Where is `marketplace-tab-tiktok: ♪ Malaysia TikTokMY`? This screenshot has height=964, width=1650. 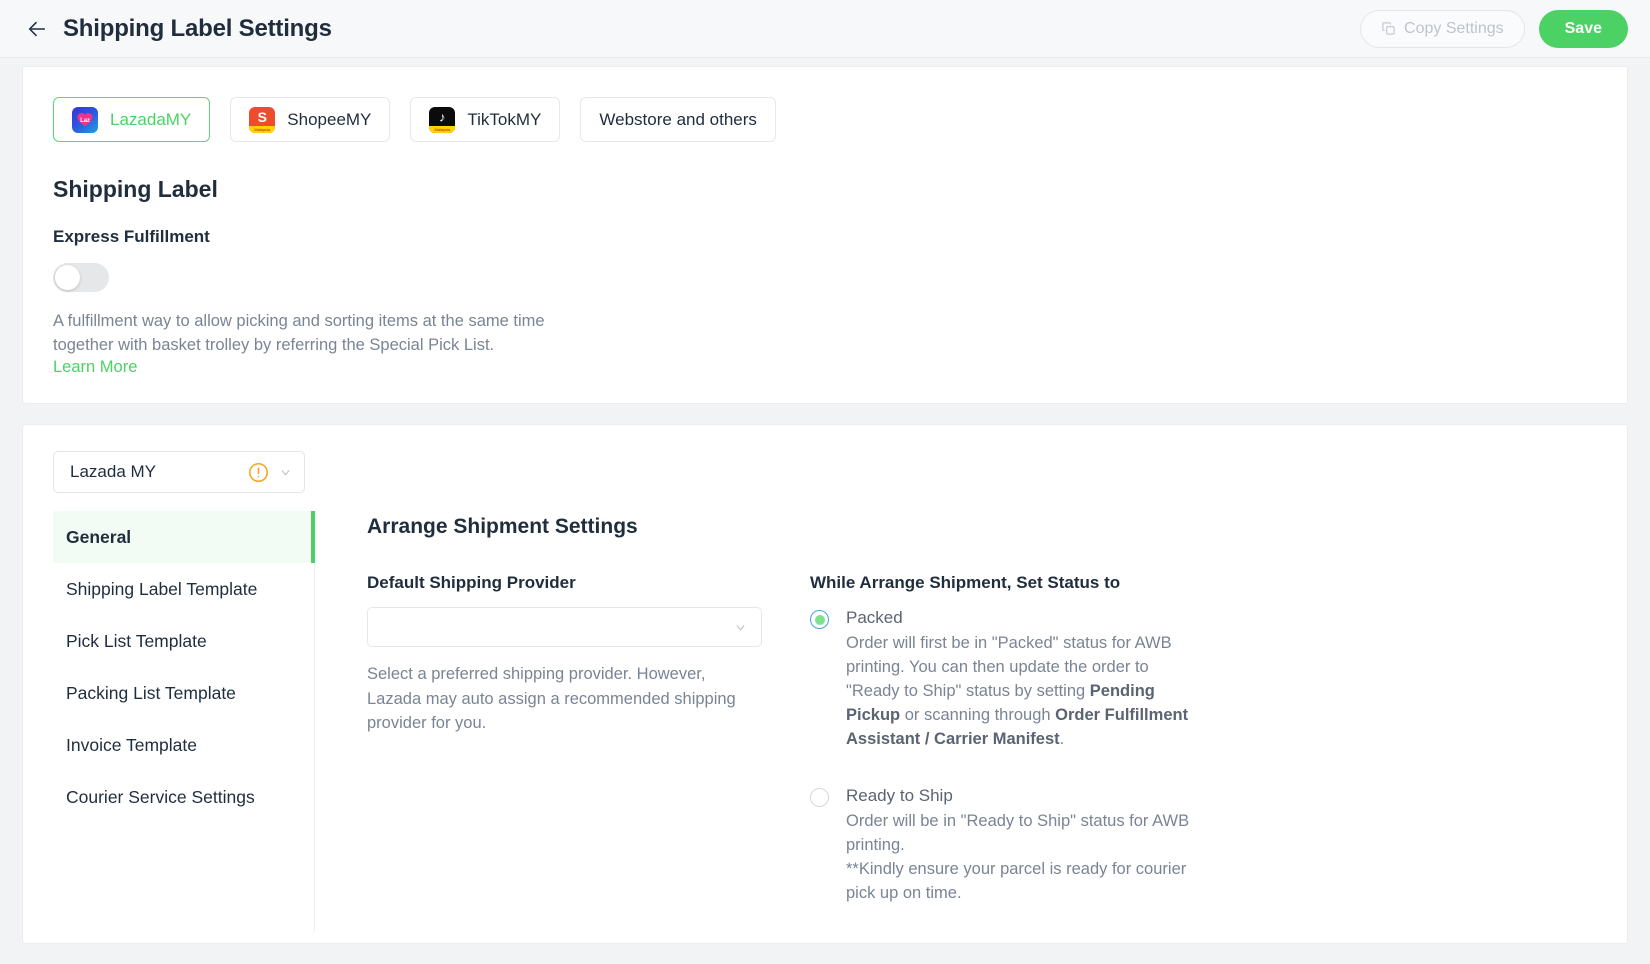 marketplace-tab-tiktok: ♪ Malaysia TikTokMY is located at coordinates (485, 119).